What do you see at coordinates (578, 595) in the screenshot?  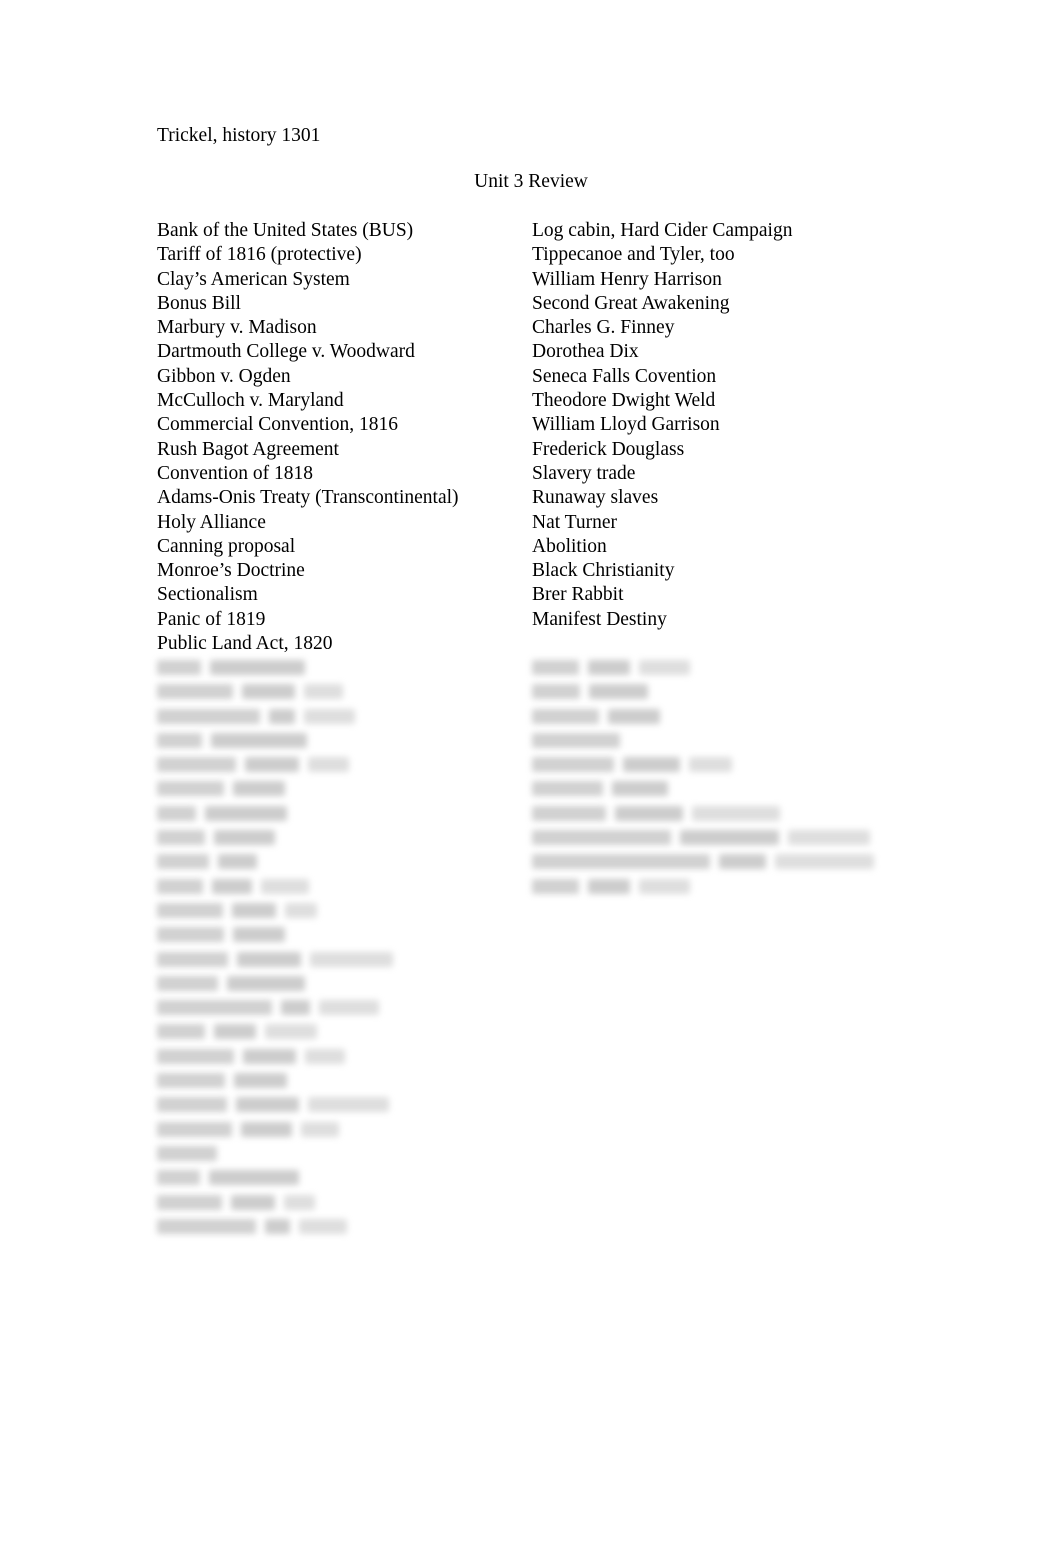 I see `term-list-item: Brer Rabbit` at bounding box center [578, 595].